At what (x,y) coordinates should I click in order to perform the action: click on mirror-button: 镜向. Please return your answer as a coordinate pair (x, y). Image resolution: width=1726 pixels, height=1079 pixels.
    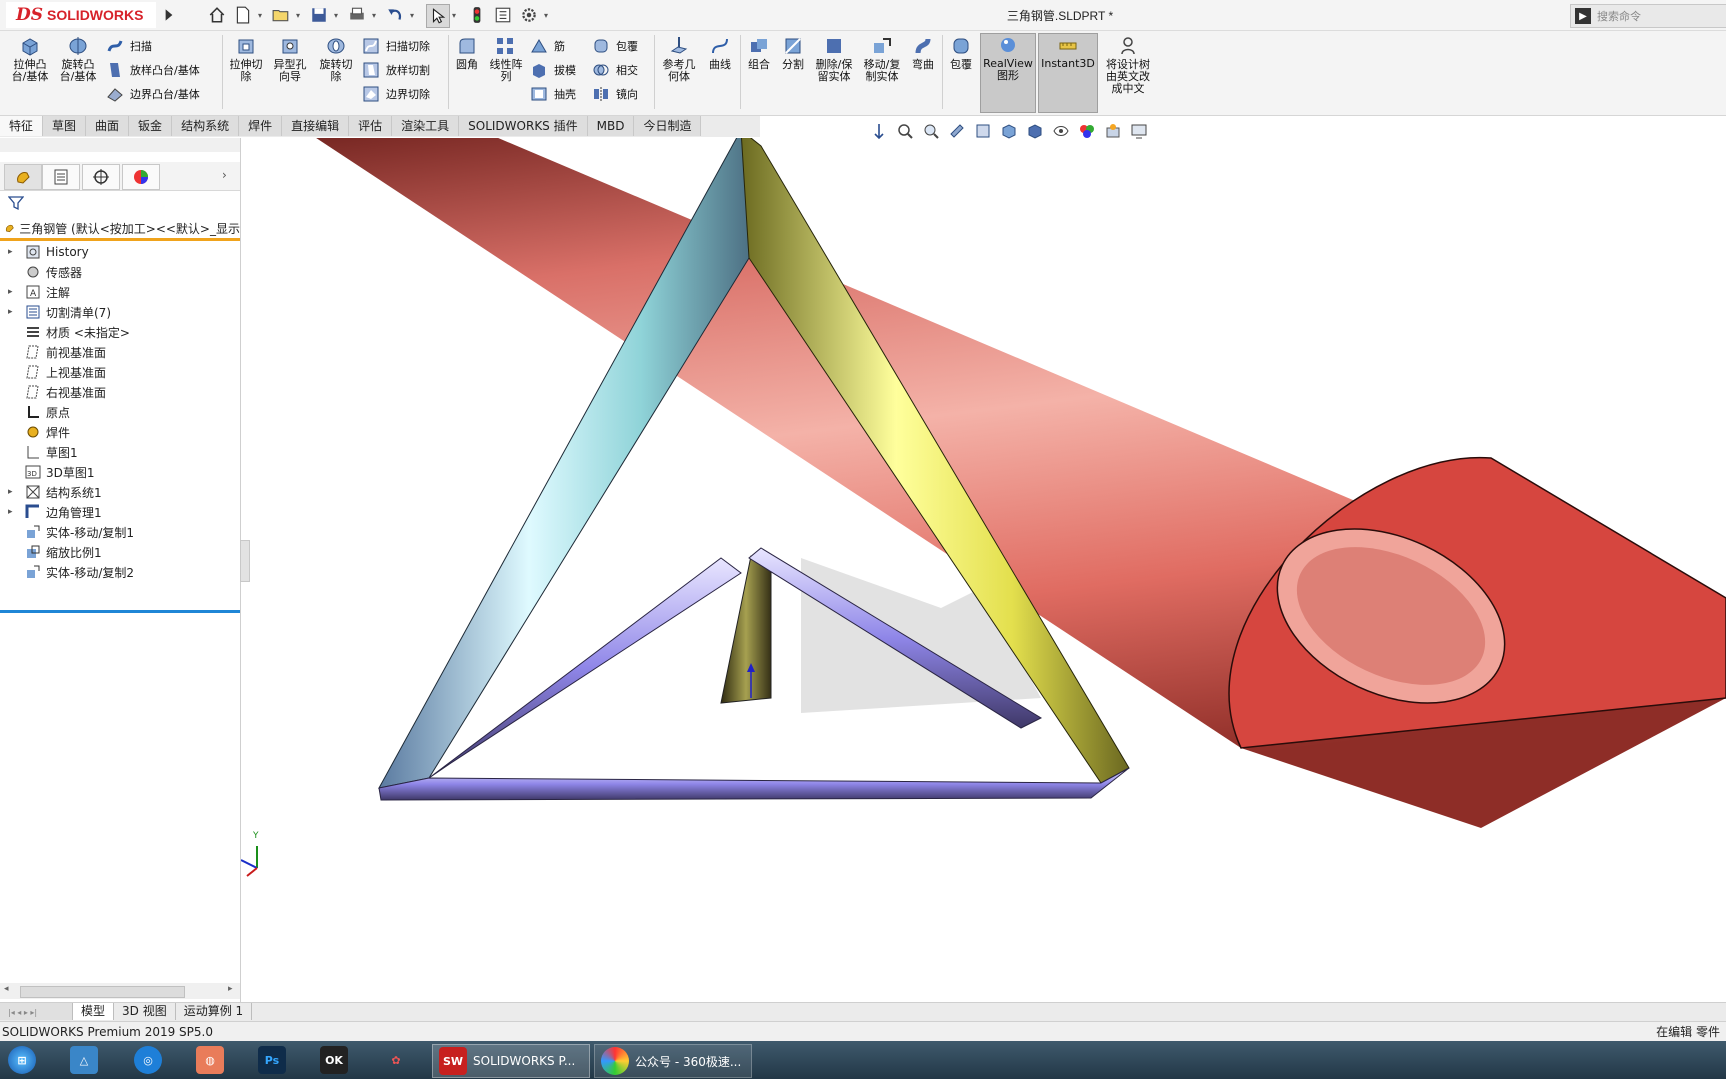
    Looking at the image, I should click on (615, 94).